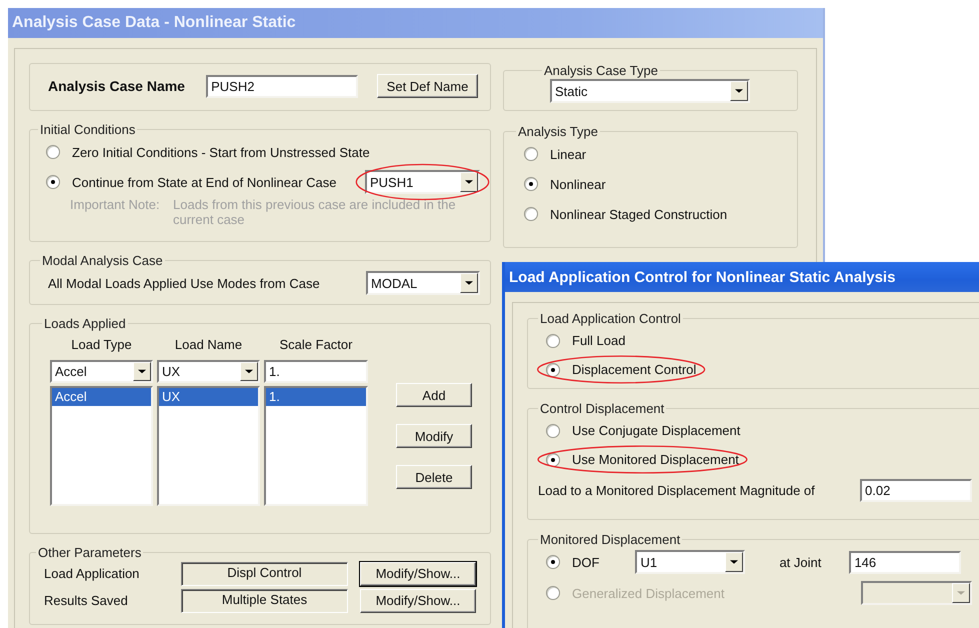 The image size is (979, 628). I want to click on note-text: Loads from this previous case are included in the current case, so click(315, 212).